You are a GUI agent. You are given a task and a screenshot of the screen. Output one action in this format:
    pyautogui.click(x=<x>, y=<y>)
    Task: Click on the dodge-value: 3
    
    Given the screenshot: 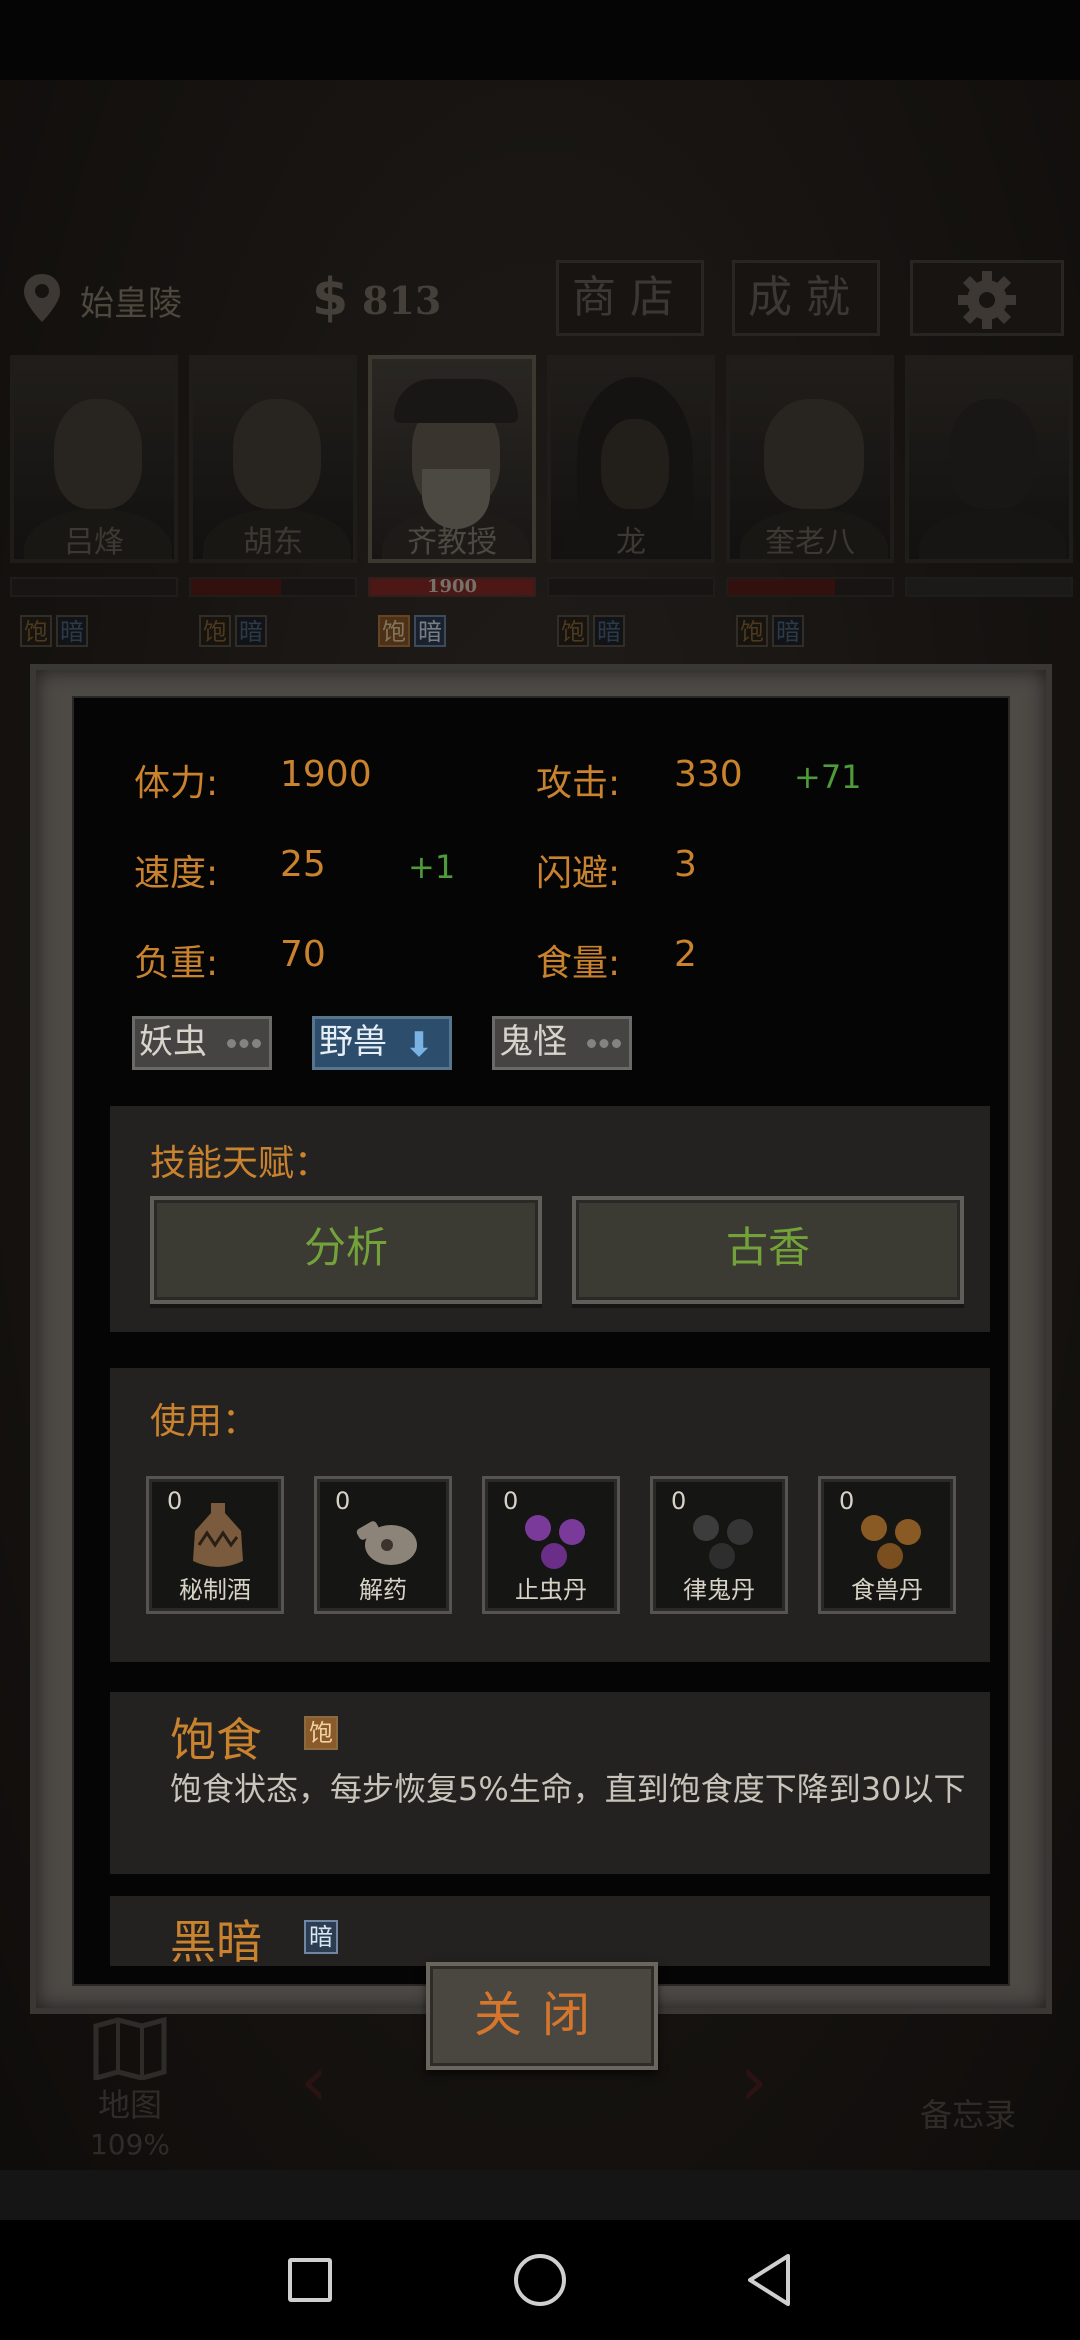 What is the action you would take?
    pyautogui.click(x=685, y=864)
    